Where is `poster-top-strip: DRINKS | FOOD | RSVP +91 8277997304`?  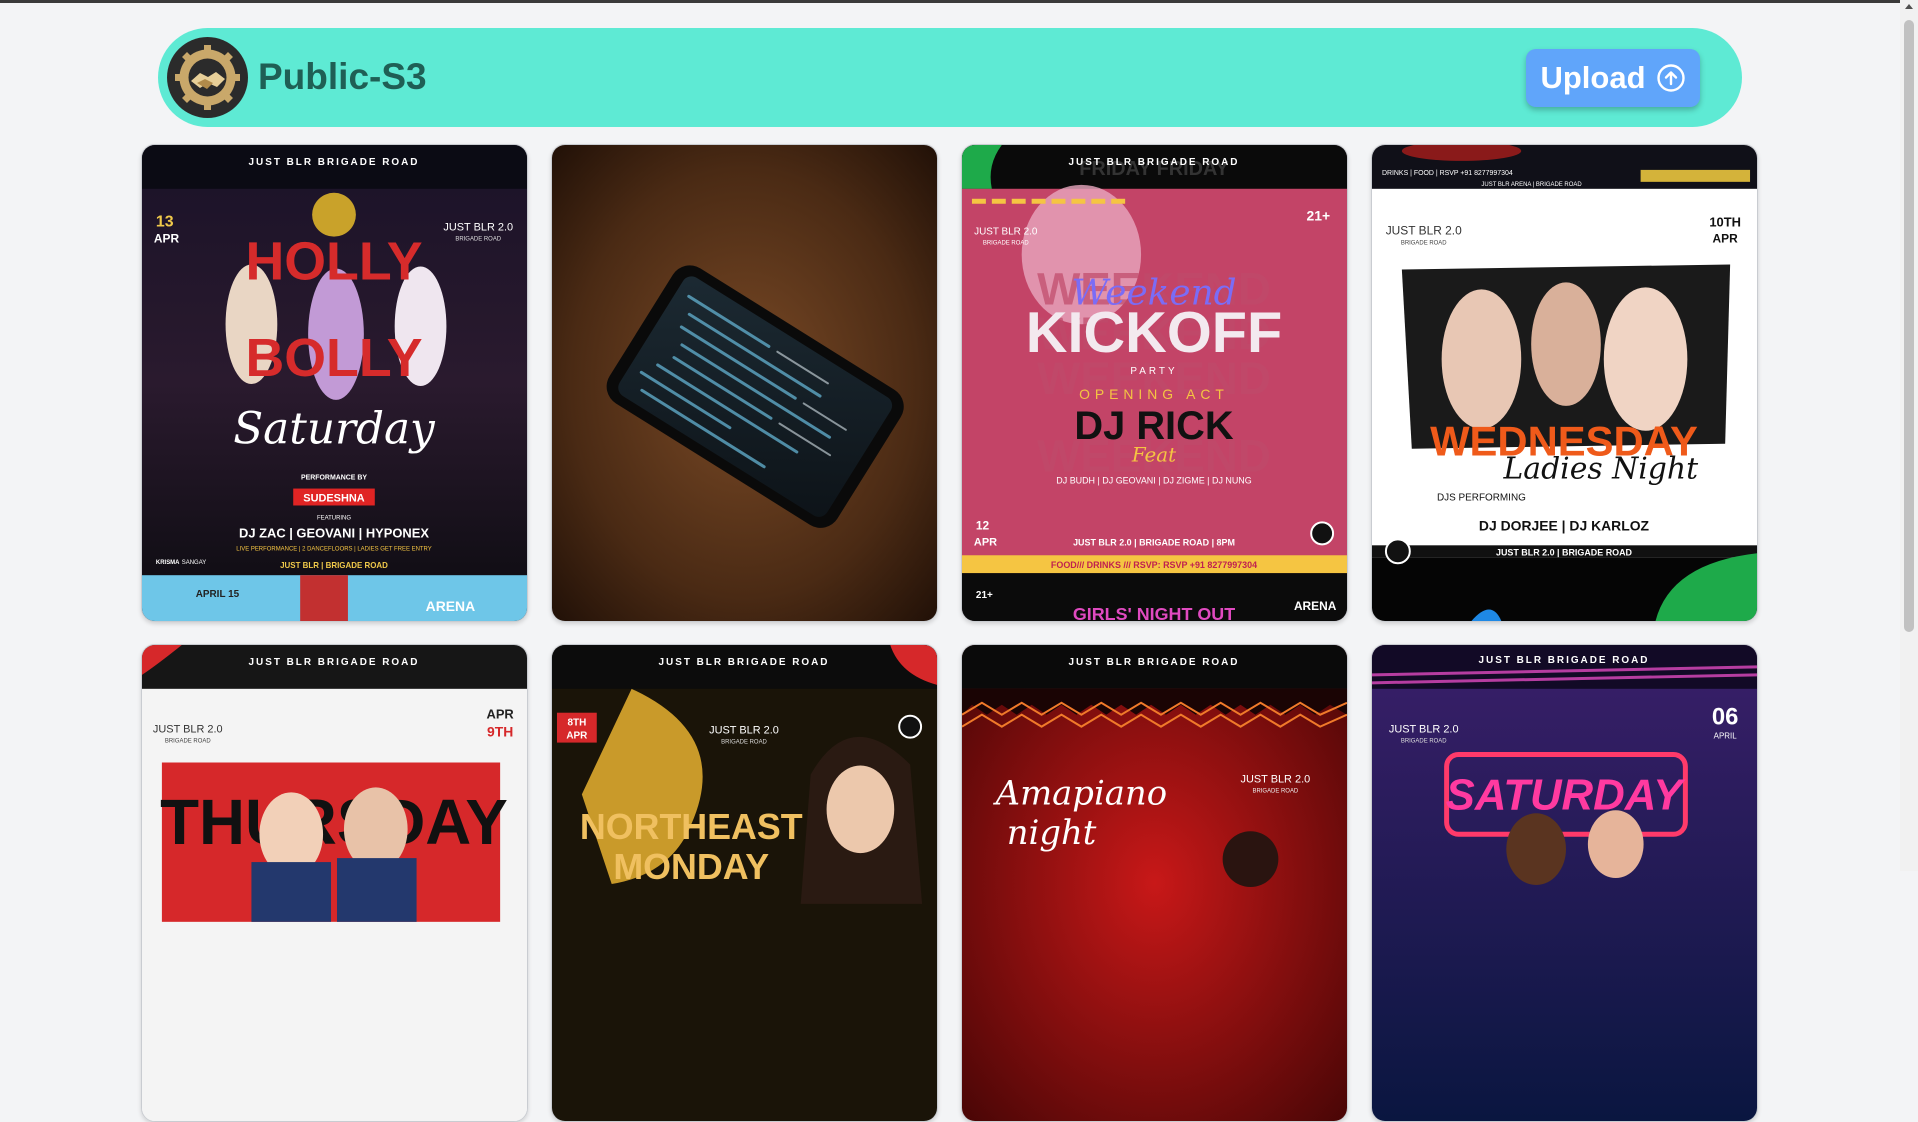 poster-top-strip: DRINKS | FOOD | RSVP +91 8277997304 is located at coordinates (1447, 173).